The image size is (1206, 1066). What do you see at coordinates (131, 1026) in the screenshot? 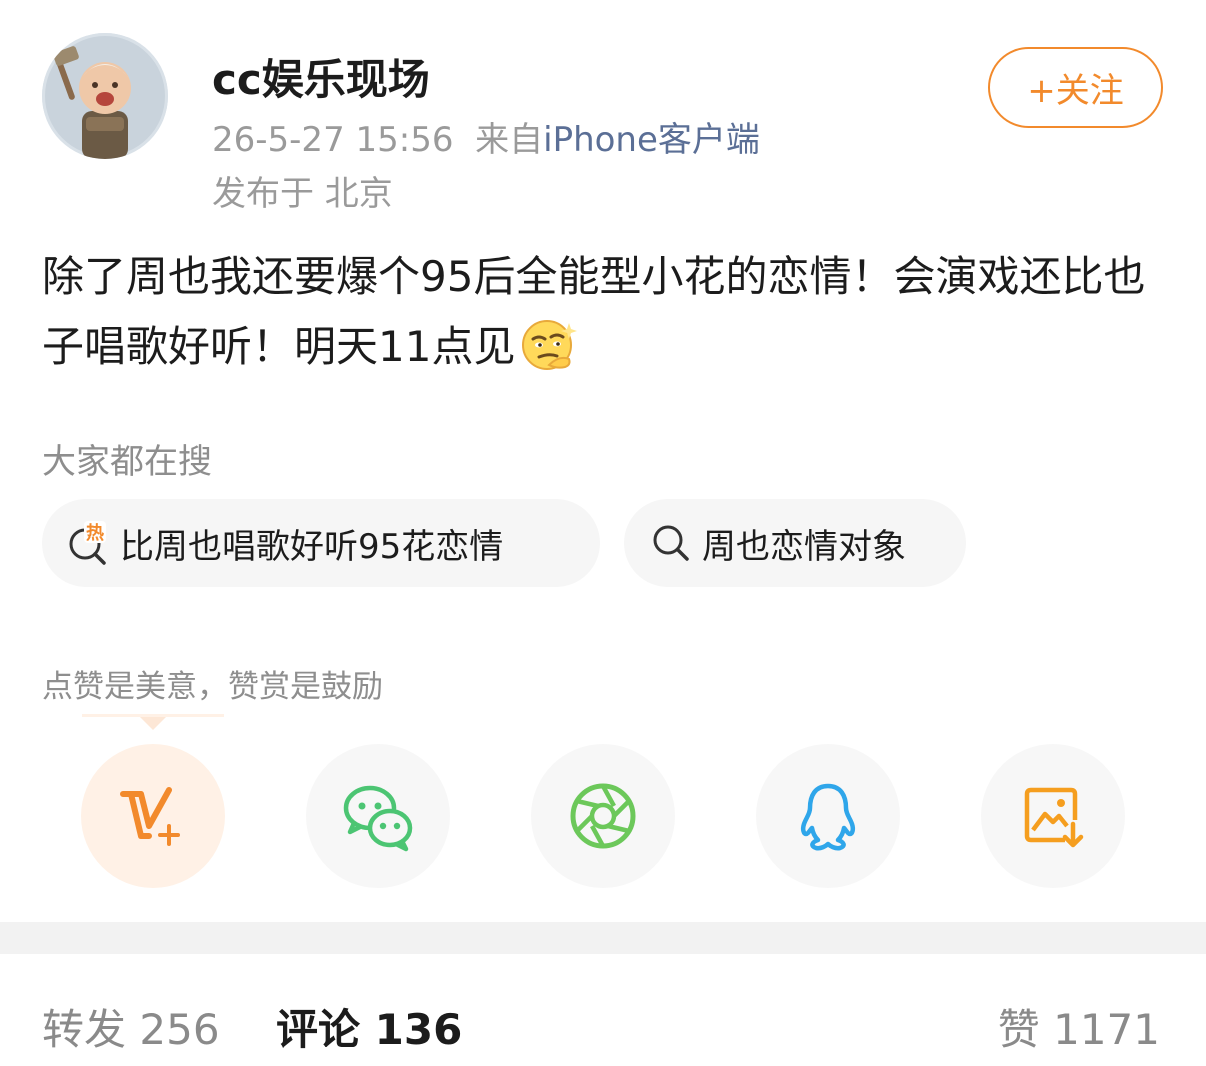
I see `tab-repost: 转发 256` at bounding box center [131, 1026].